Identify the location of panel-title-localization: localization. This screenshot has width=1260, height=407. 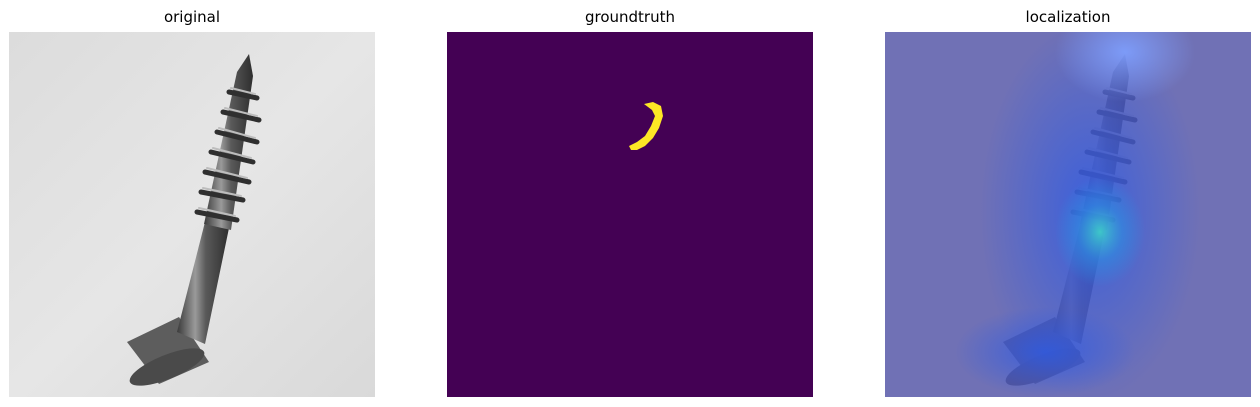
(1068, 17).